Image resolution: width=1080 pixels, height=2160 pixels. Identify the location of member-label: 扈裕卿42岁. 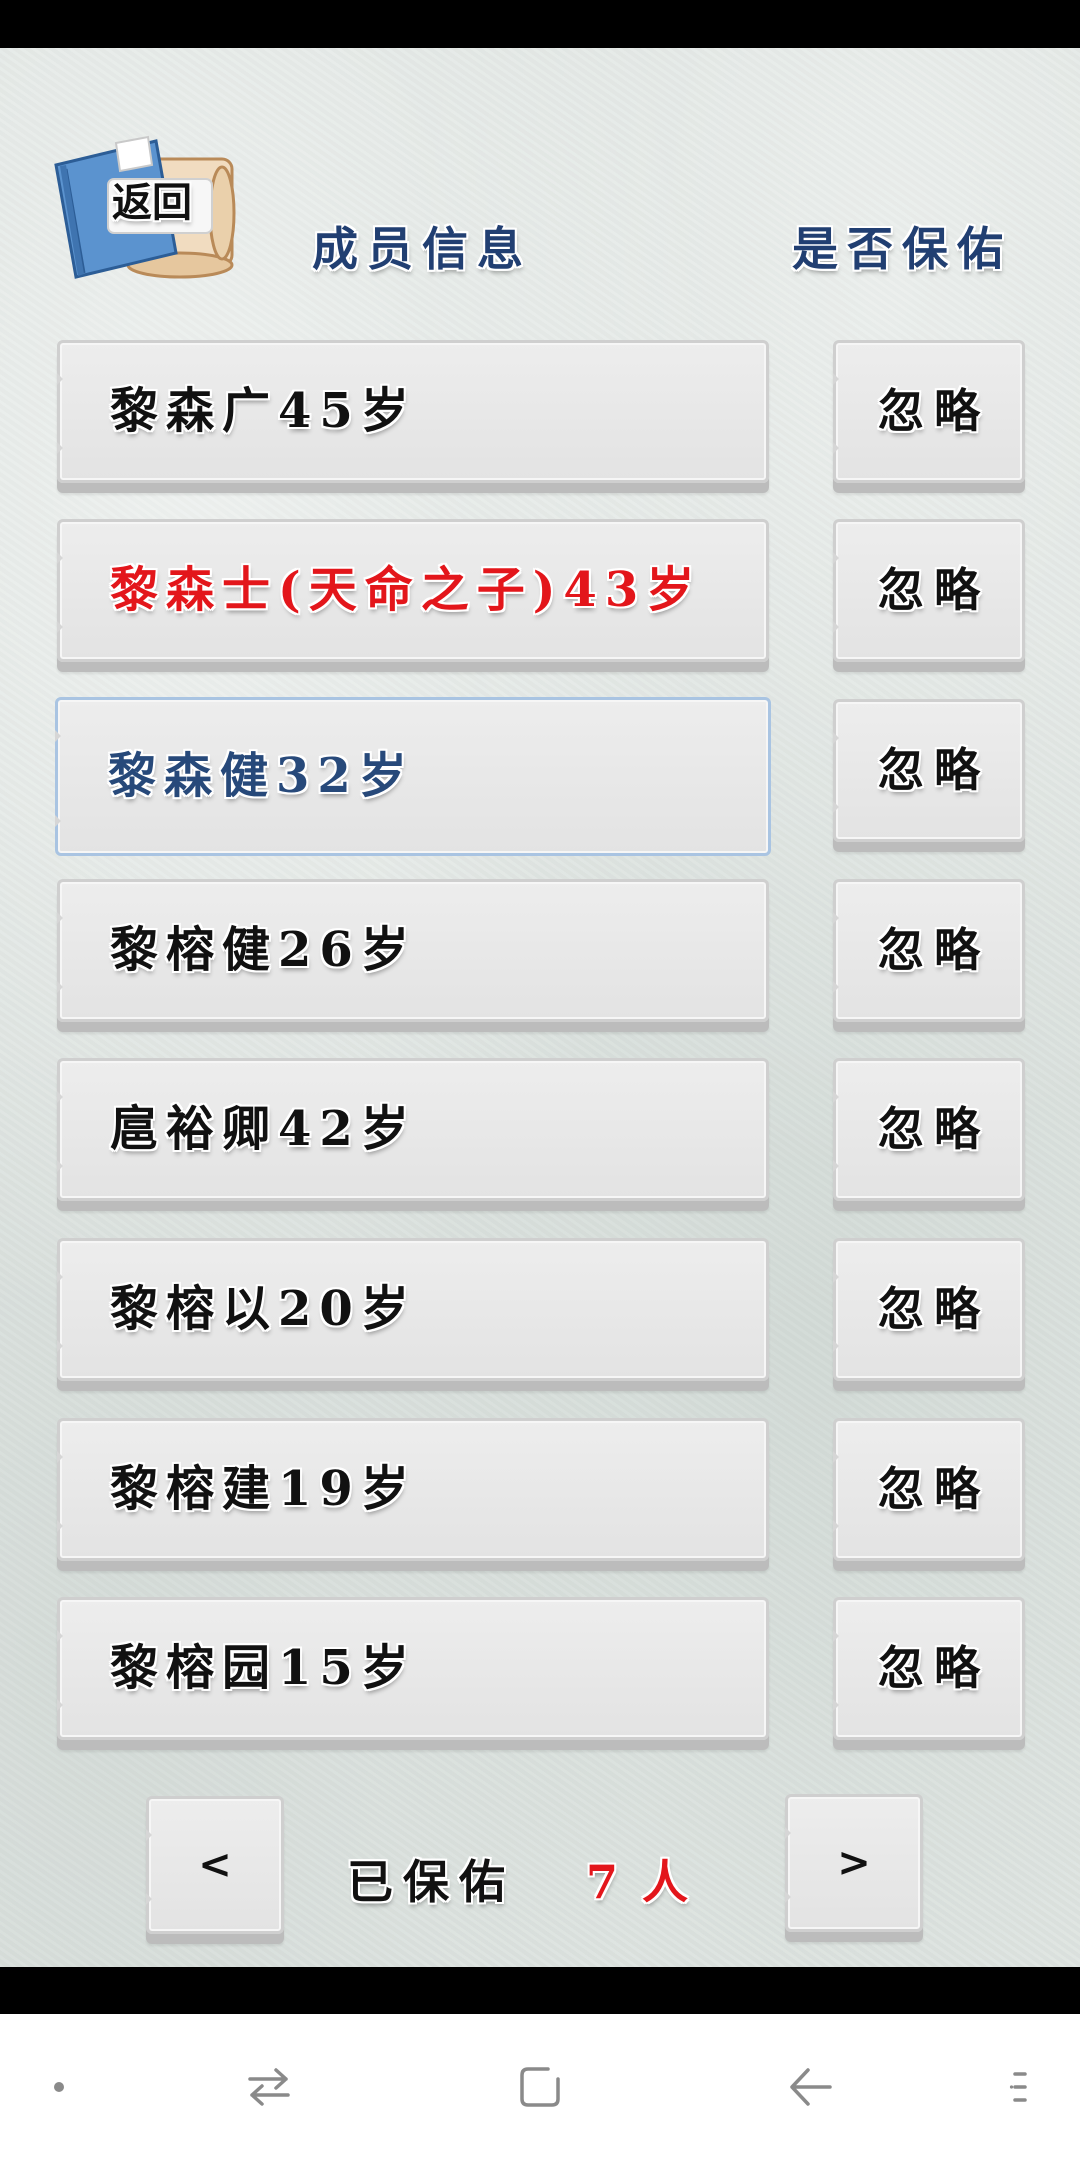
(263, 1129).